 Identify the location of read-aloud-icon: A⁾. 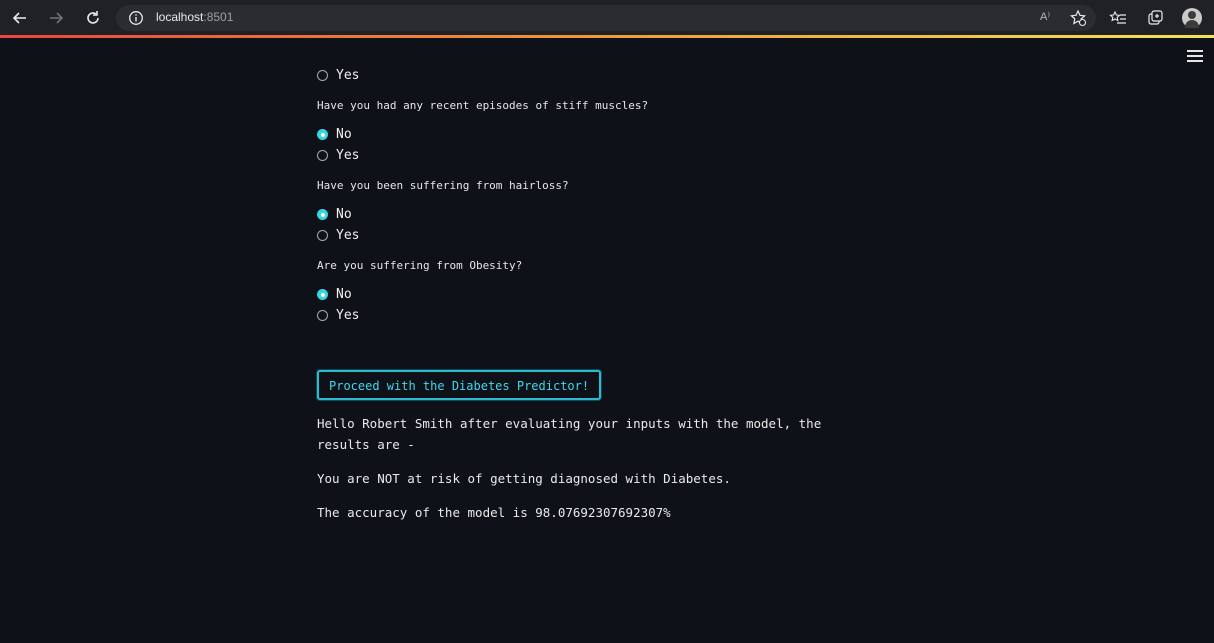
(1045, 16).